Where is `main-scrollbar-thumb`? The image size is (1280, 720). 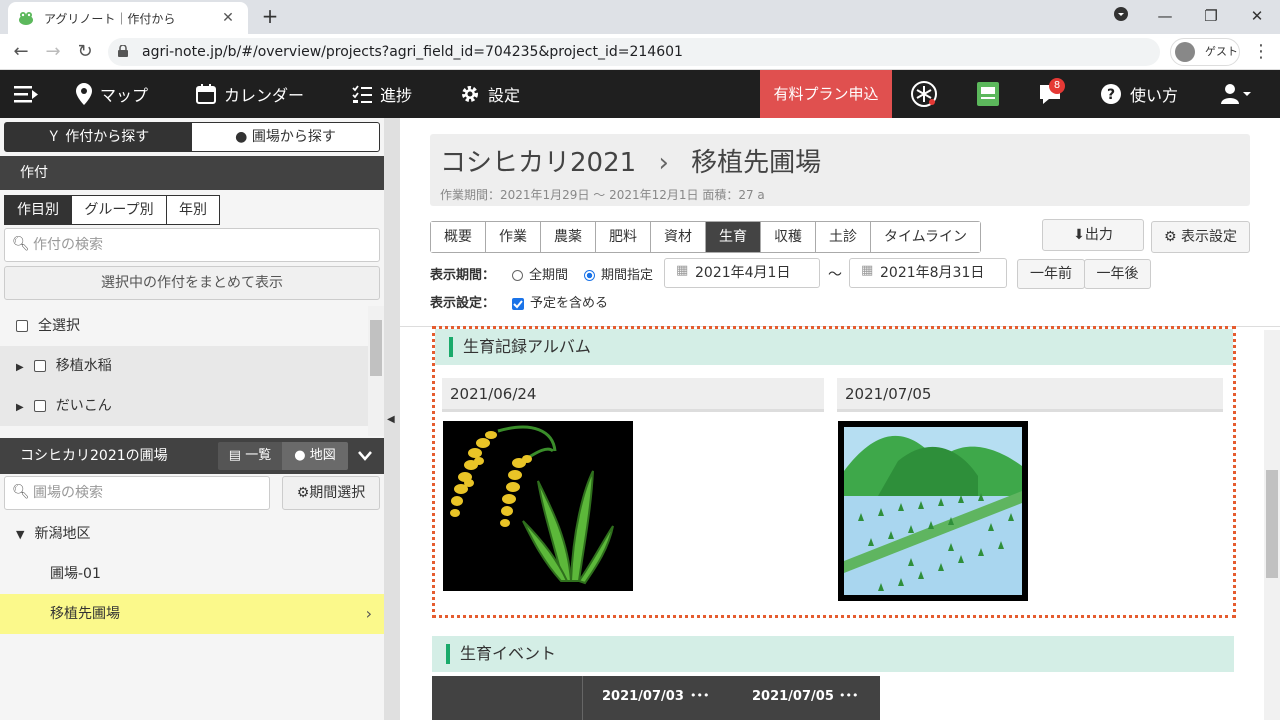 main-scrollbar-thumb is located at coordinates (1272, 524).